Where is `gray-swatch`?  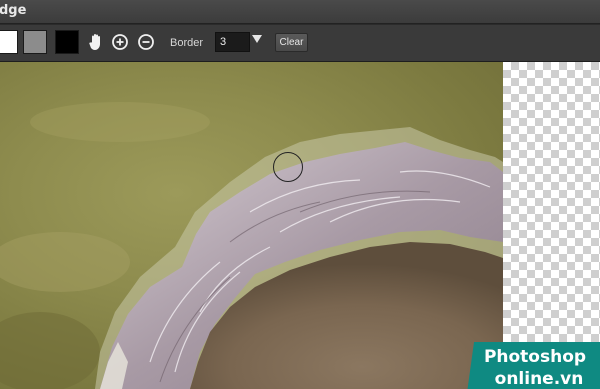 gray-swatch is located at coordinates (35, 42).